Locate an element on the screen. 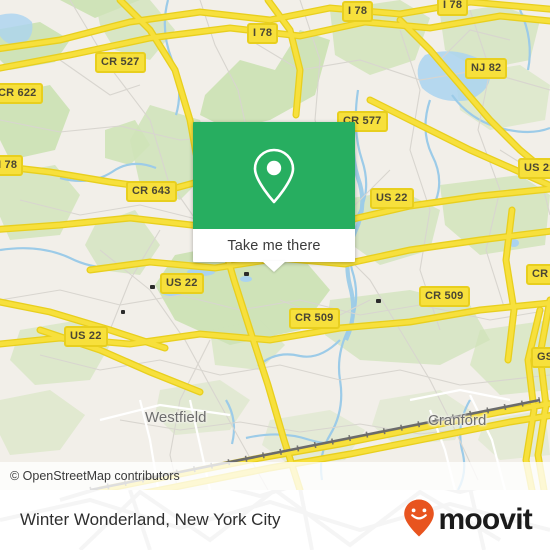  popup-header is located at coordinates (274, 175).